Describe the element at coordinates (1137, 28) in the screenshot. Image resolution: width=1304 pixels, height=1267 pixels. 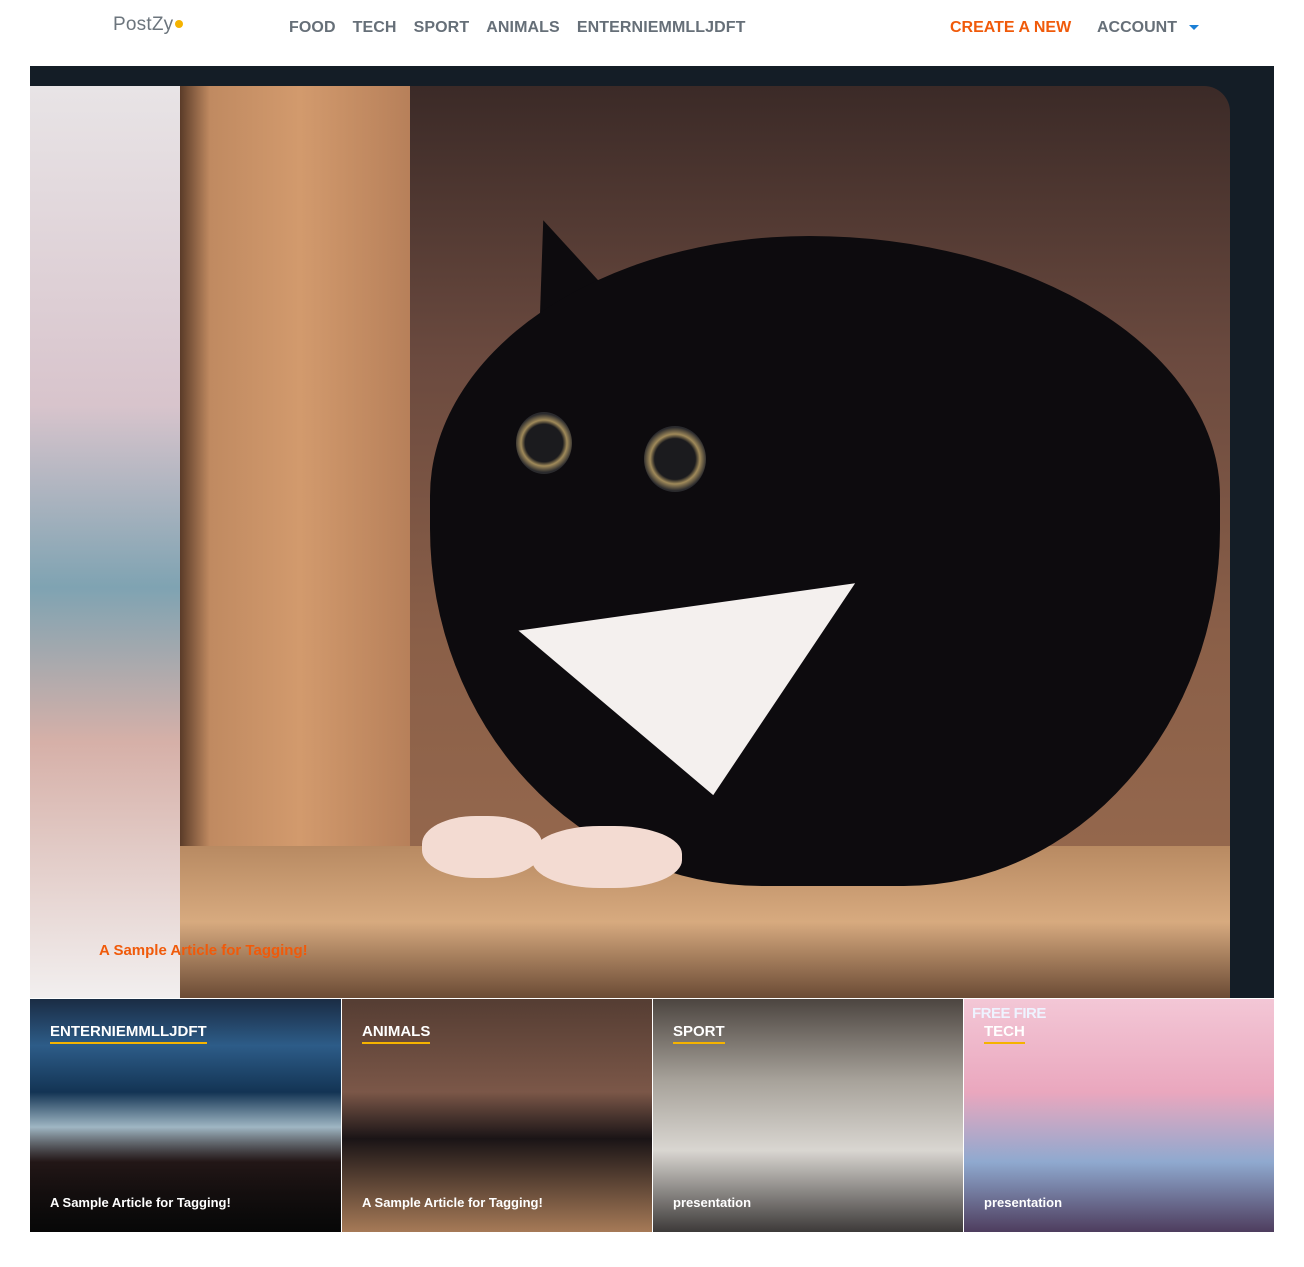
I see `account-menu: ACCOUNT` at that location.